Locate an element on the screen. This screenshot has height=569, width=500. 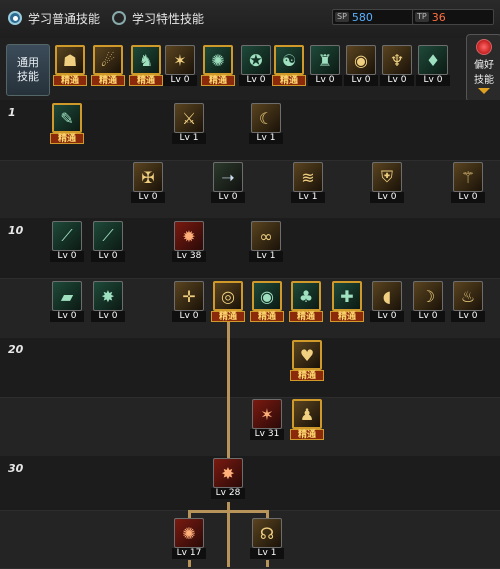
sp-tag: SP is located at coordinates (342, 17).